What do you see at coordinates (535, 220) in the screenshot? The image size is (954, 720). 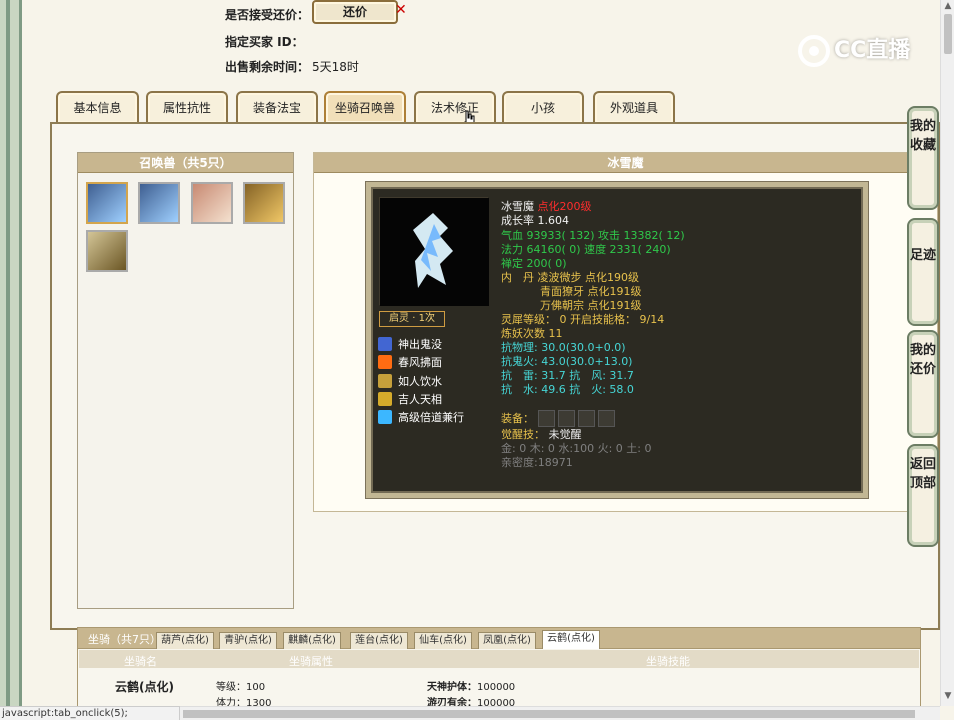 I see `growth-rate-line: 成长率 1.604` at bounding box center [535, 220].